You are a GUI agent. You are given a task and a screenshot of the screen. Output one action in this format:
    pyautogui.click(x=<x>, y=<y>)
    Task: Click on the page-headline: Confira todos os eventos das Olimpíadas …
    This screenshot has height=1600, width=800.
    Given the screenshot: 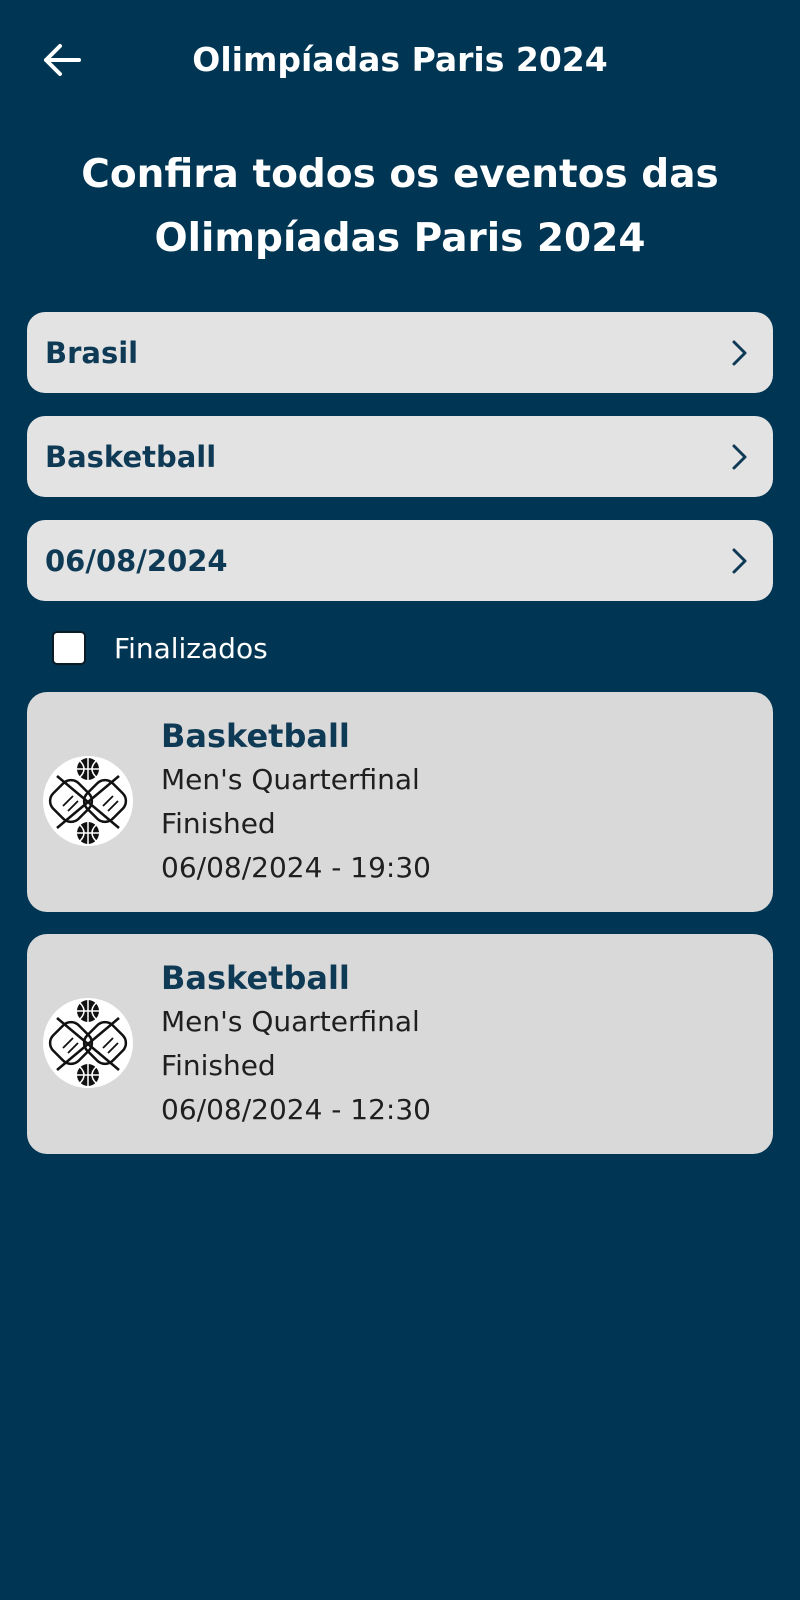 What is the action you would take?
    pyautogui.click(x=400, y=207)
    